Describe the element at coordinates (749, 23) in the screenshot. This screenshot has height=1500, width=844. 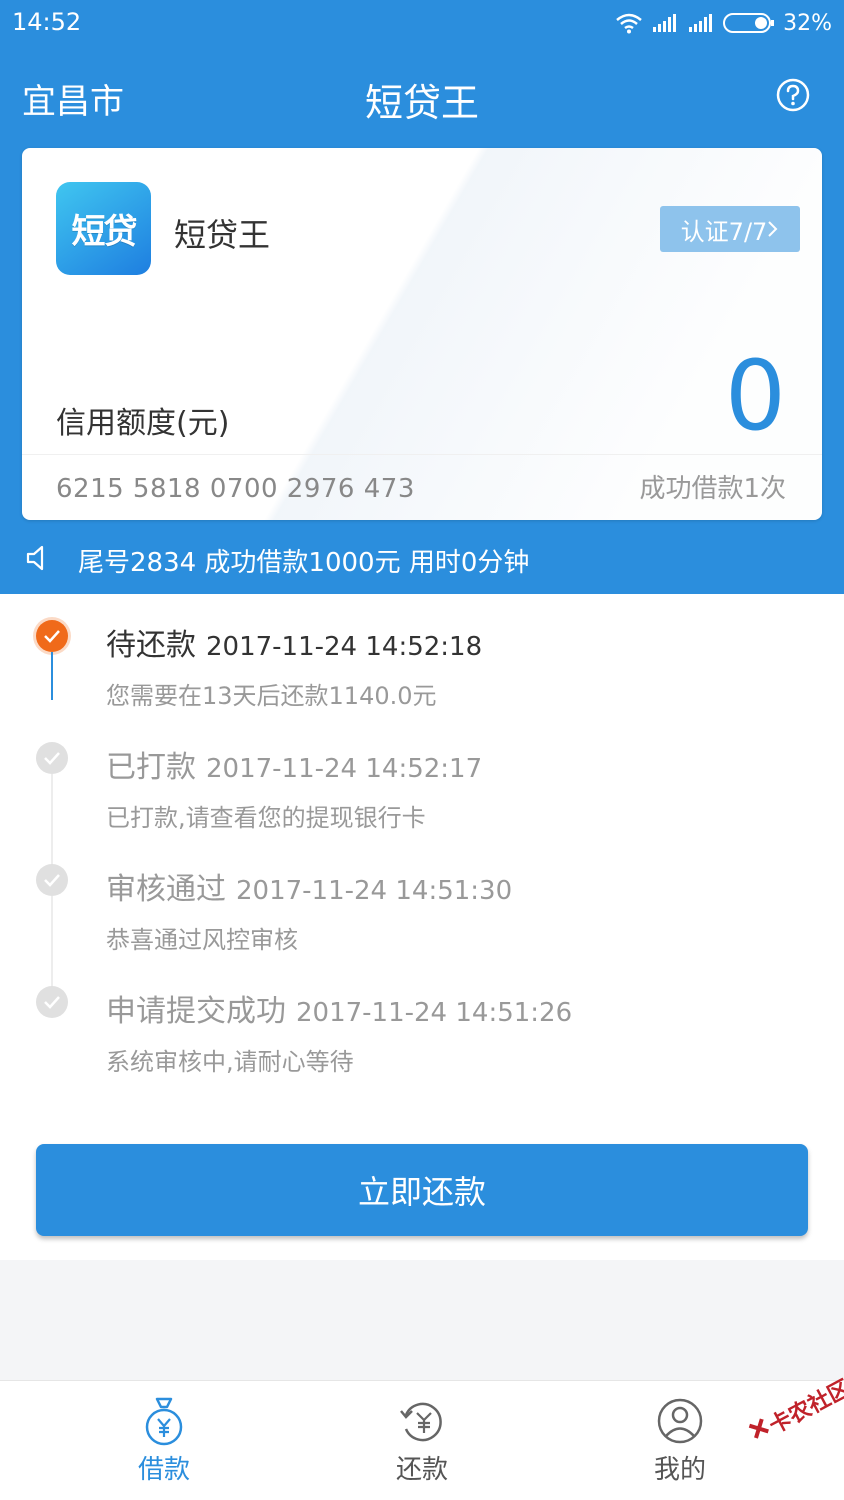
I see `battery-icon` at that location.